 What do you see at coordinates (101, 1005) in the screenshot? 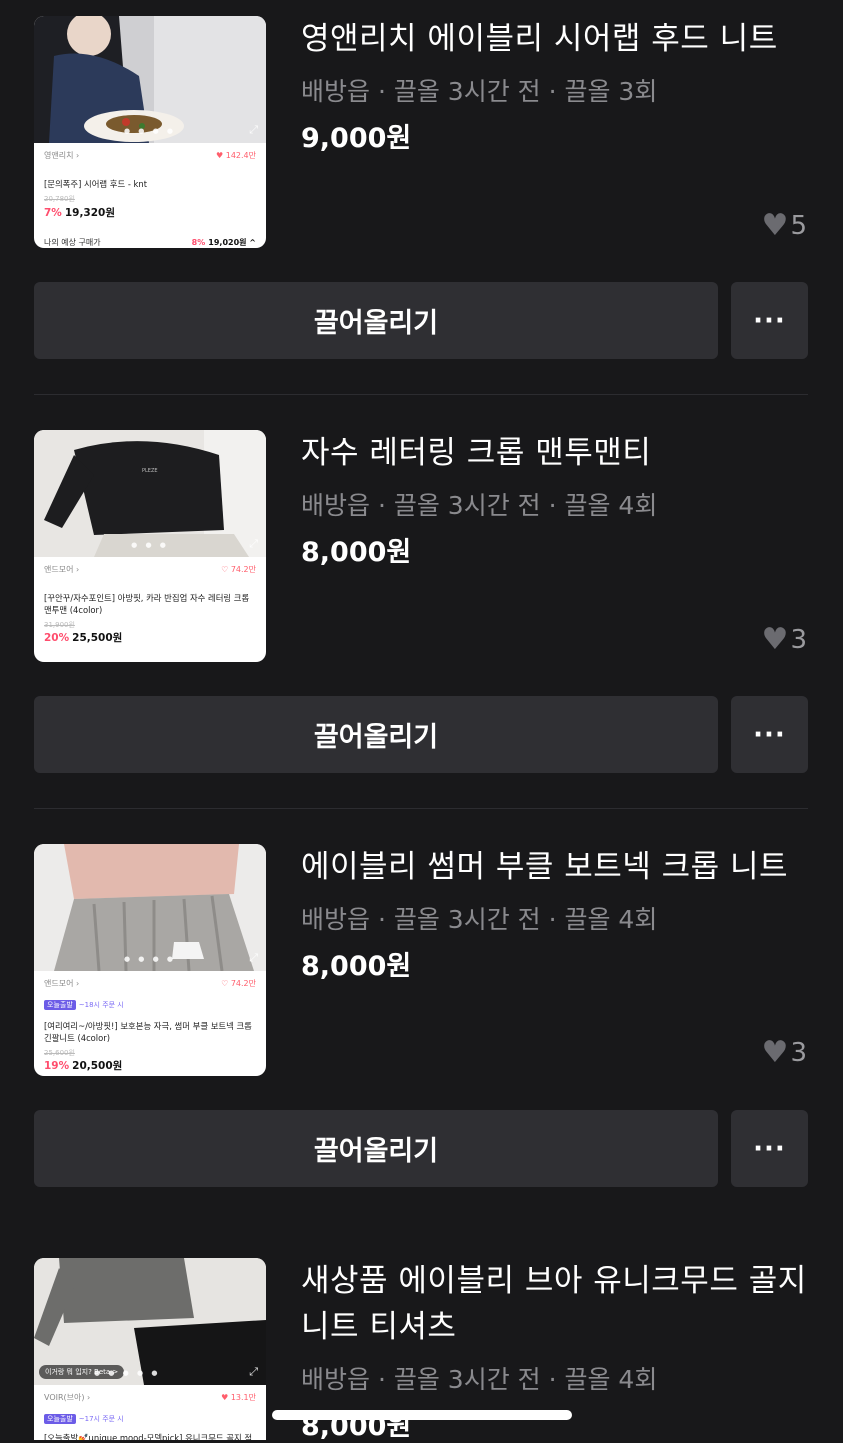
I see `tag-time: ~18시 주문 시` at bounding box center [101, 1005].